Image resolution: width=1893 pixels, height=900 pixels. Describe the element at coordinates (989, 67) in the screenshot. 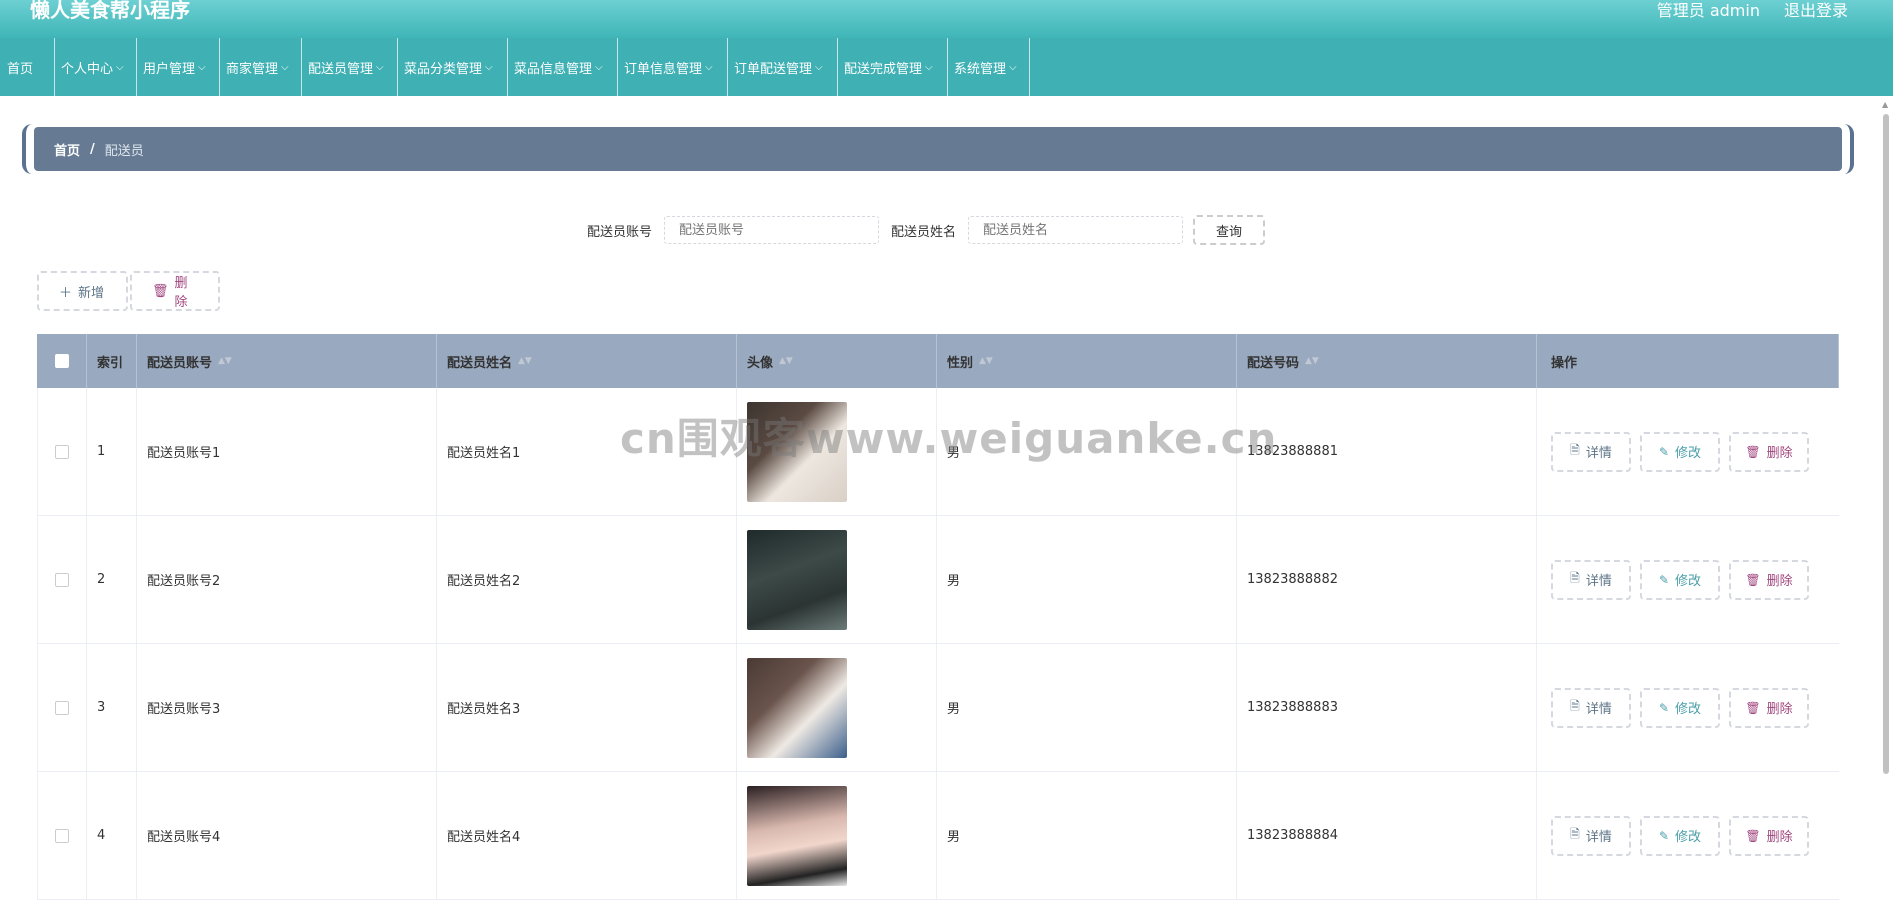

I see `nav-system: 系统管理 ⌵` at that location.